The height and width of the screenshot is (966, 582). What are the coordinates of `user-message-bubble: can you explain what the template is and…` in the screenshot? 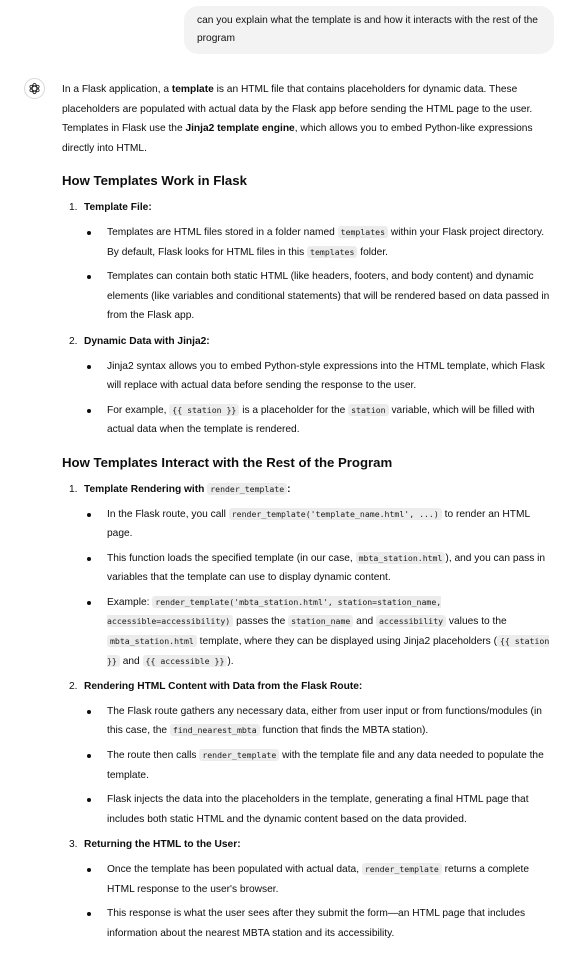 It's located at (369, 30).